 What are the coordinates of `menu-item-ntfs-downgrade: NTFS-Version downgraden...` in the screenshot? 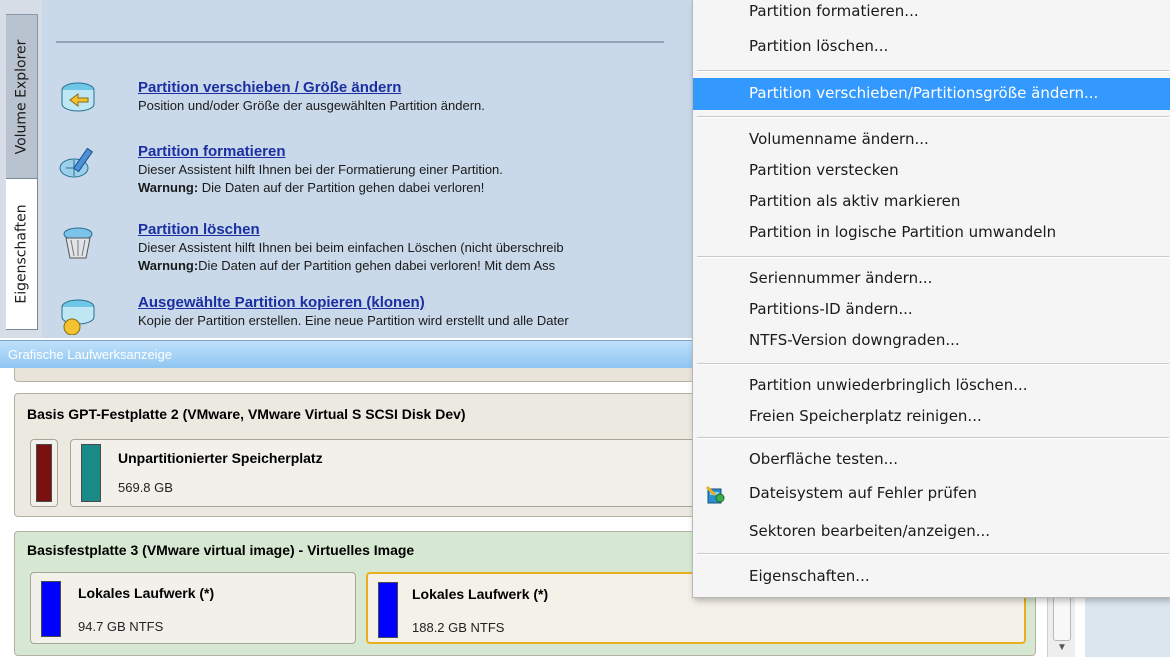 It's located at (931, 341).